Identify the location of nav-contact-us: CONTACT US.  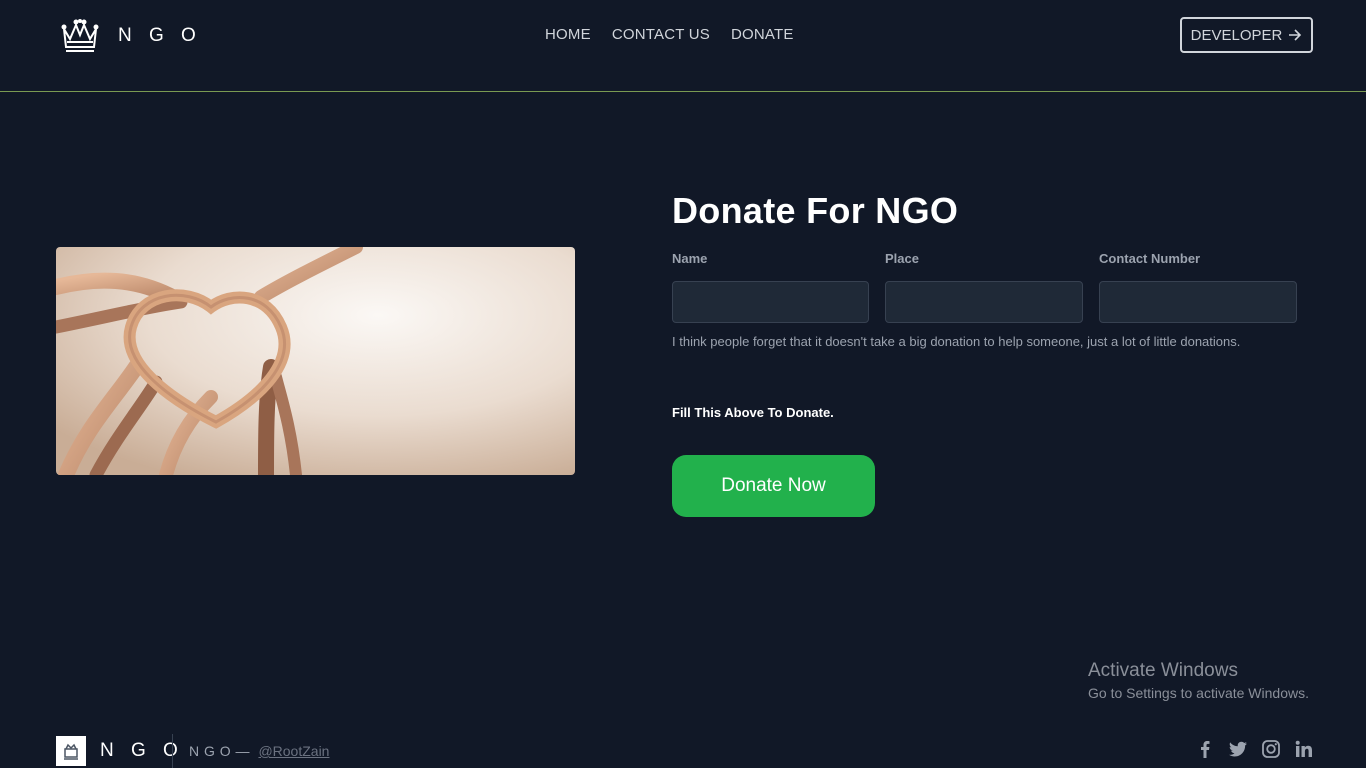
(661, 34).